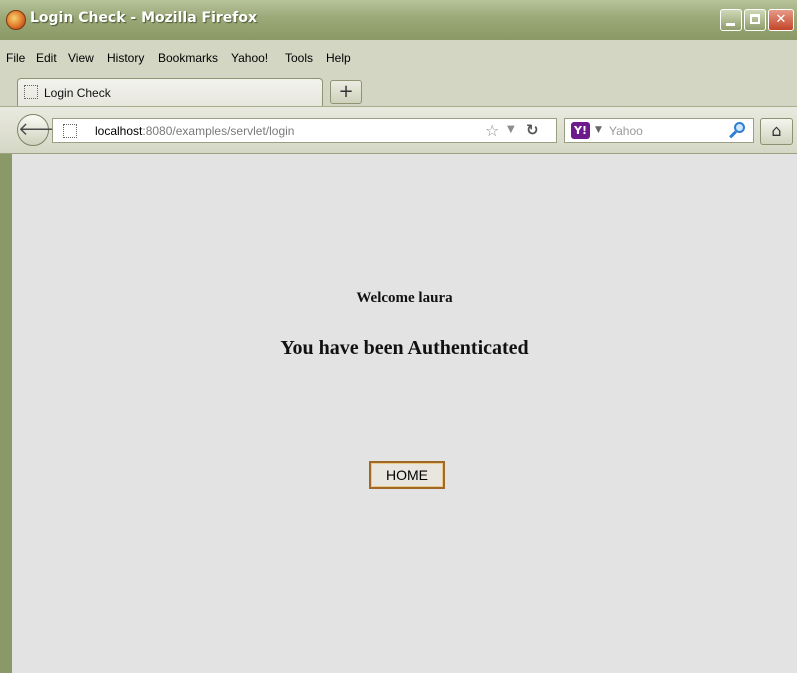 Image resolution: width=797 pixels, height=673 pixels. I want to click on url-path: :8080/examples/servlet/login, so click(218, 131).